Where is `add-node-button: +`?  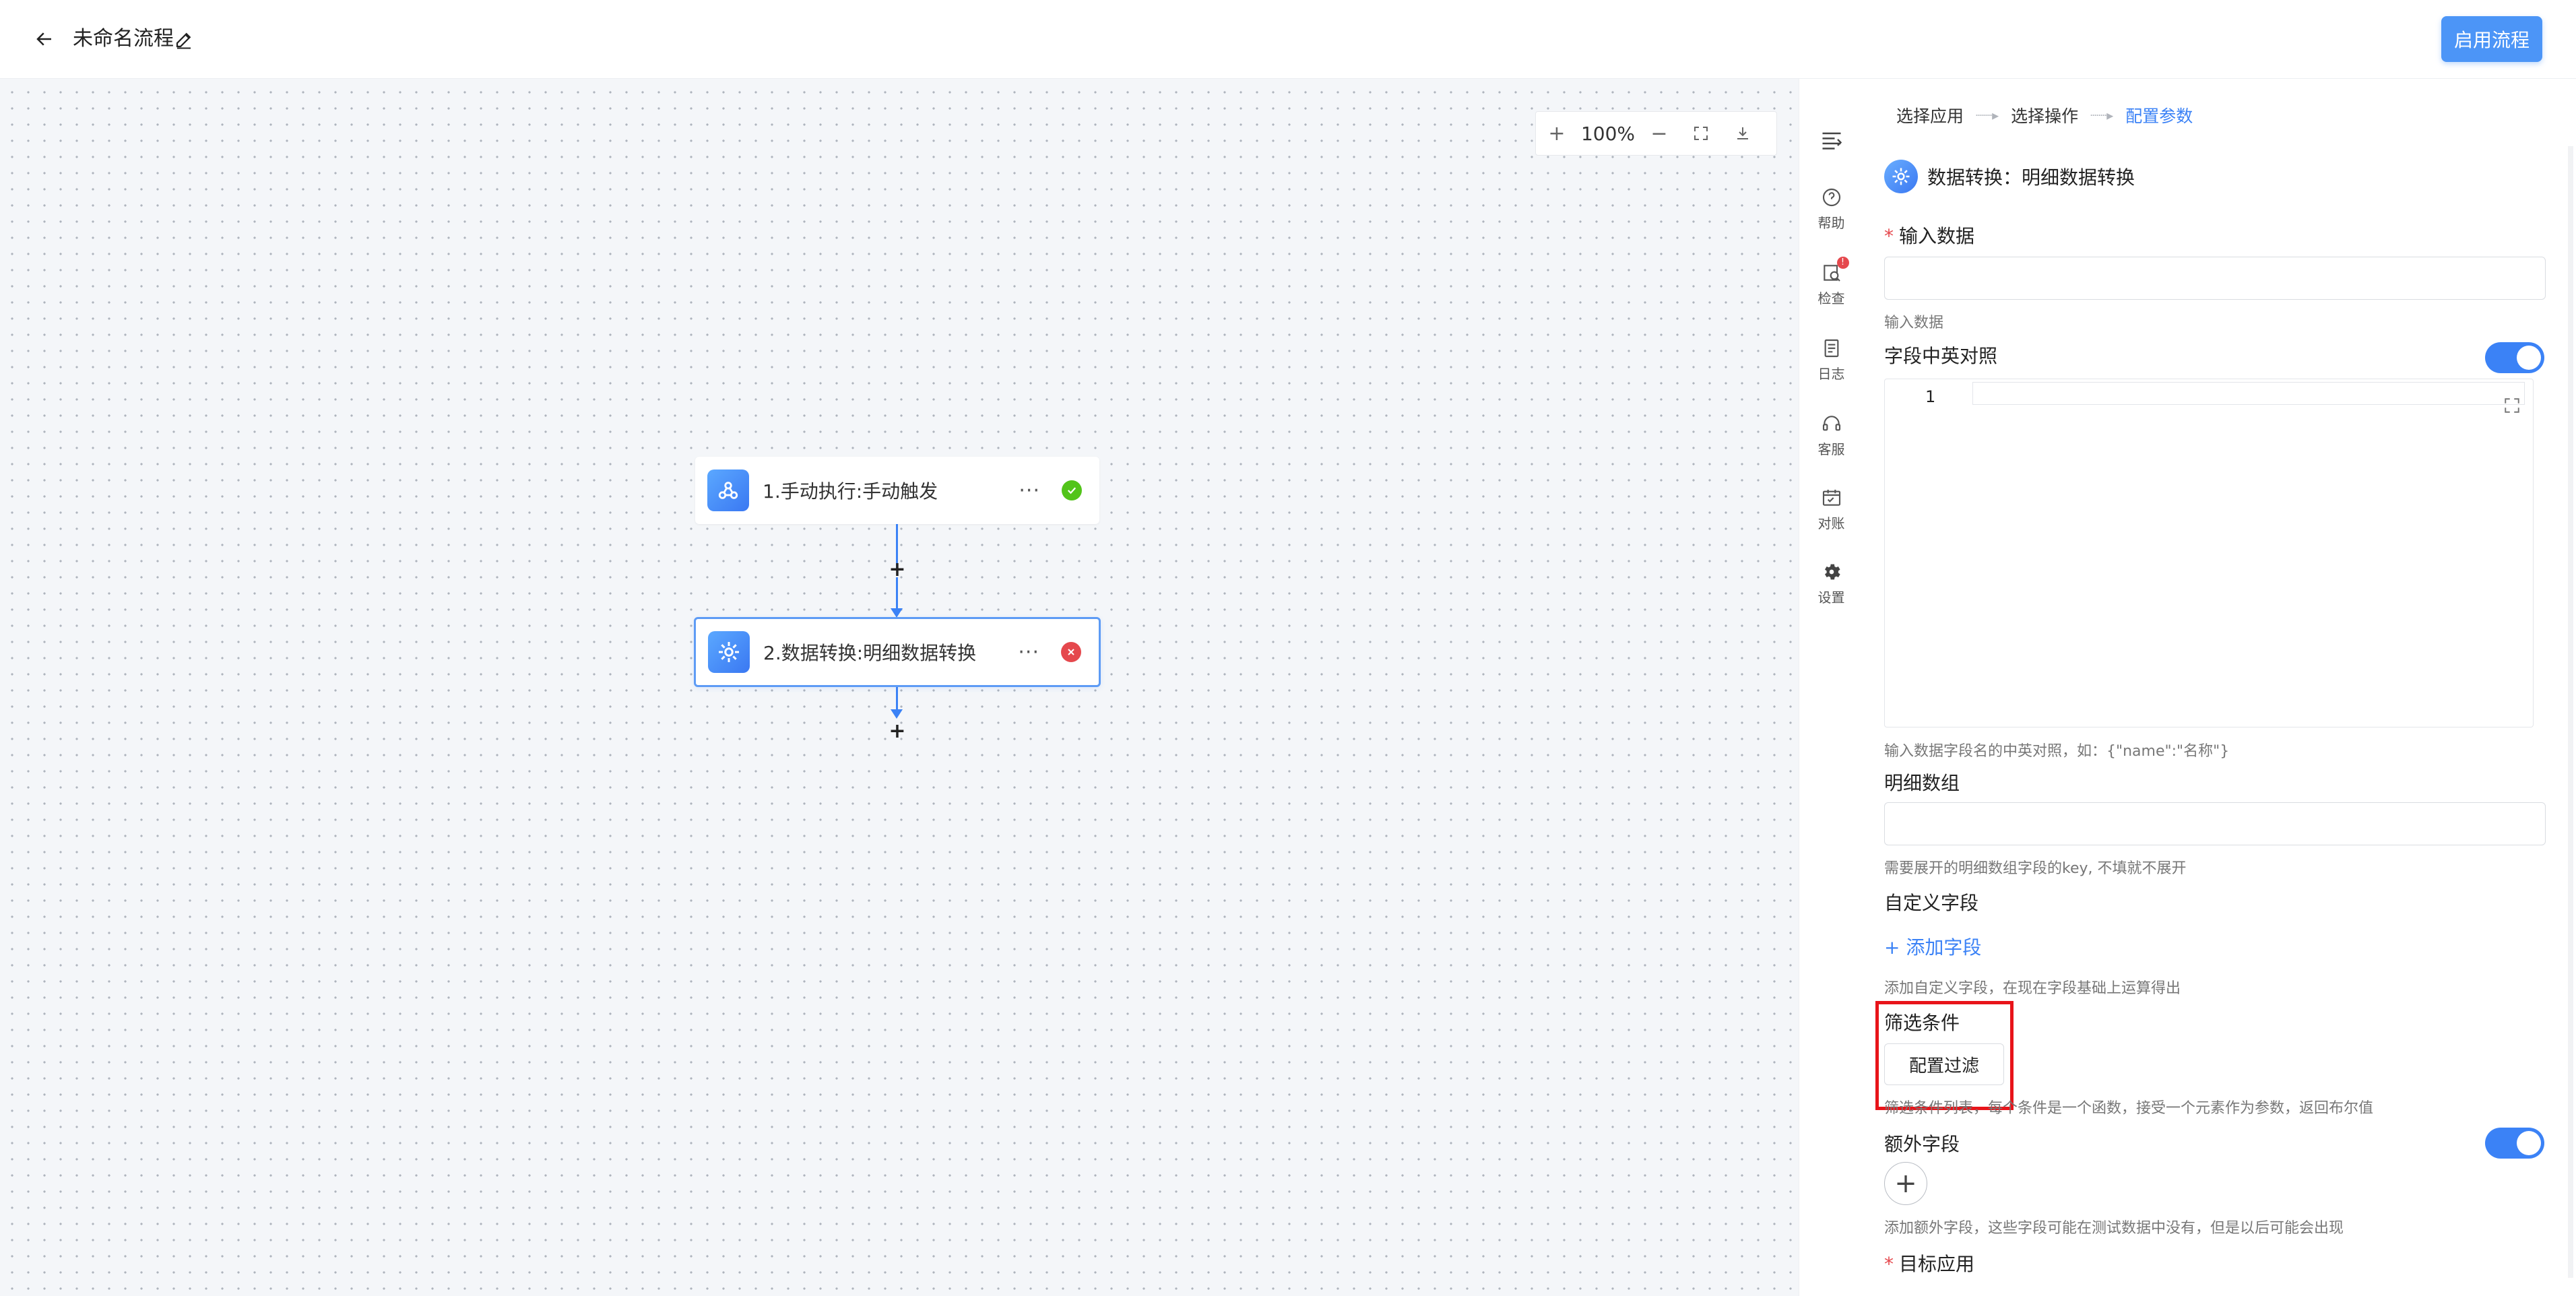
add-node-button: + is located at coordinates (897, 731).